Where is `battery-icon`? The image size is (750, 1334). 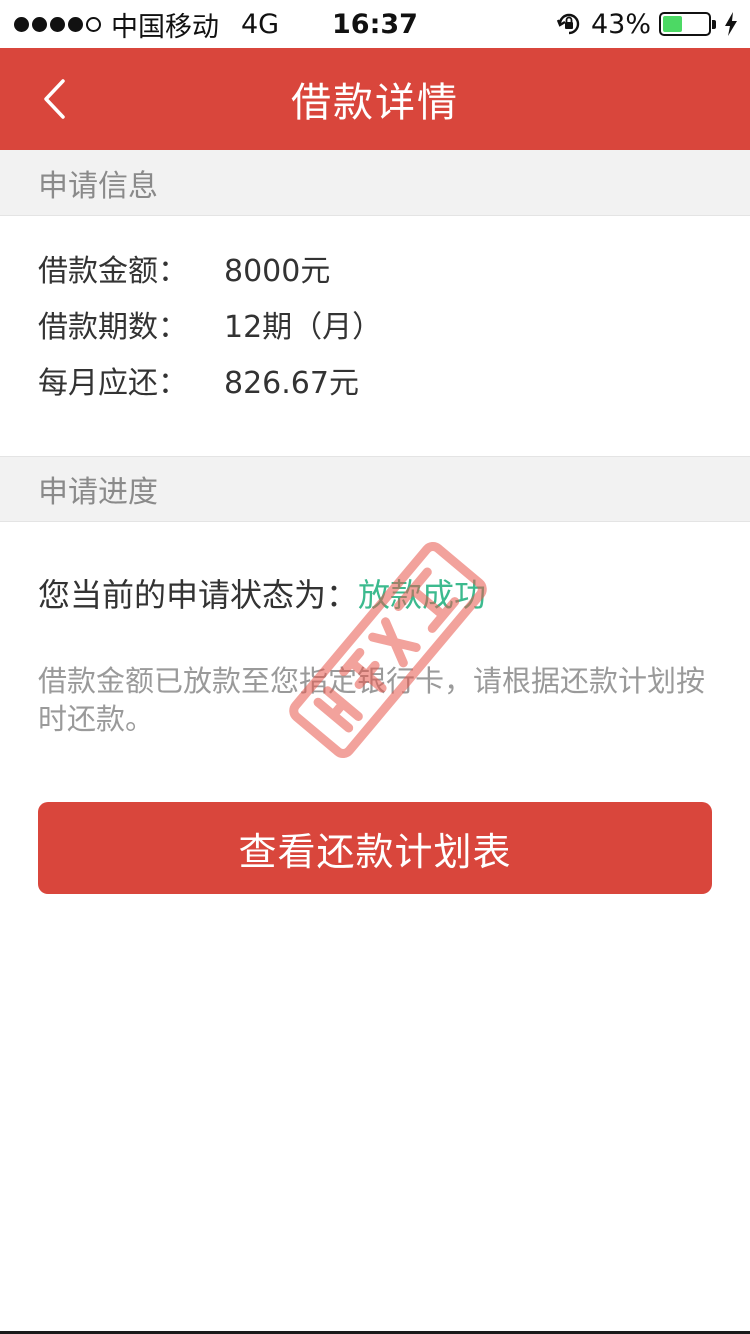 battery-icon is located at coordinates (687, 24).